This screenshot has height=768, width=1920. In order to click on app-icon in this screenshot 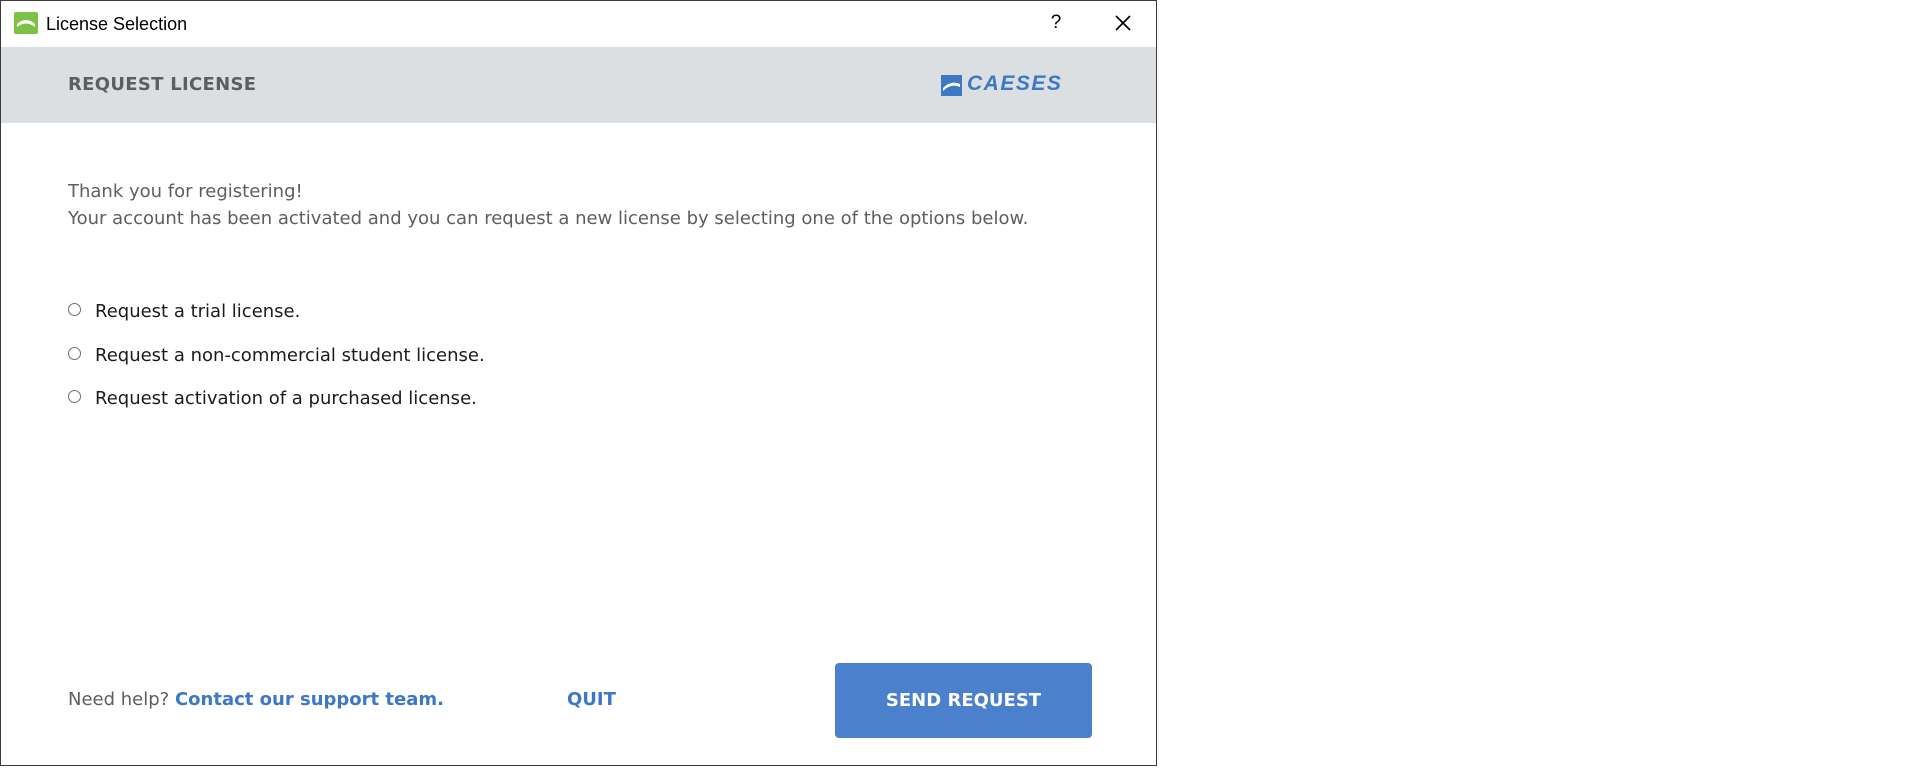, I will do `click(26, 23)`.